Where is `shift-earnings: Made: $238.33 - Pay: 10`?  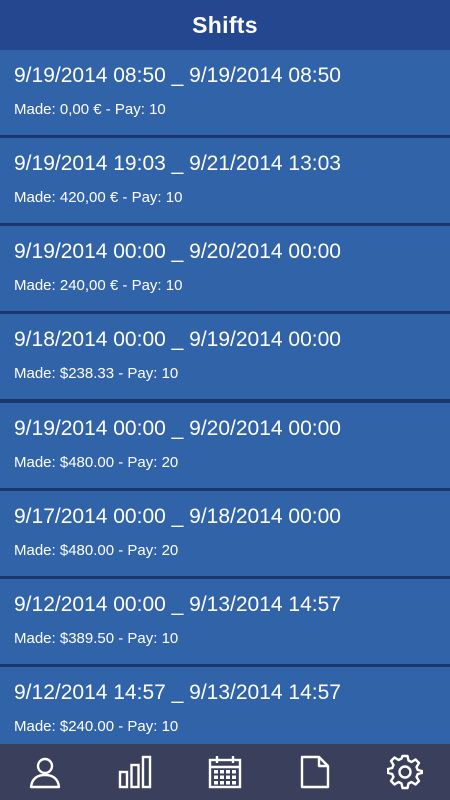 shift-earnings: Made: $238.33 - Pay: 10 is located at coordinates (96, 373).